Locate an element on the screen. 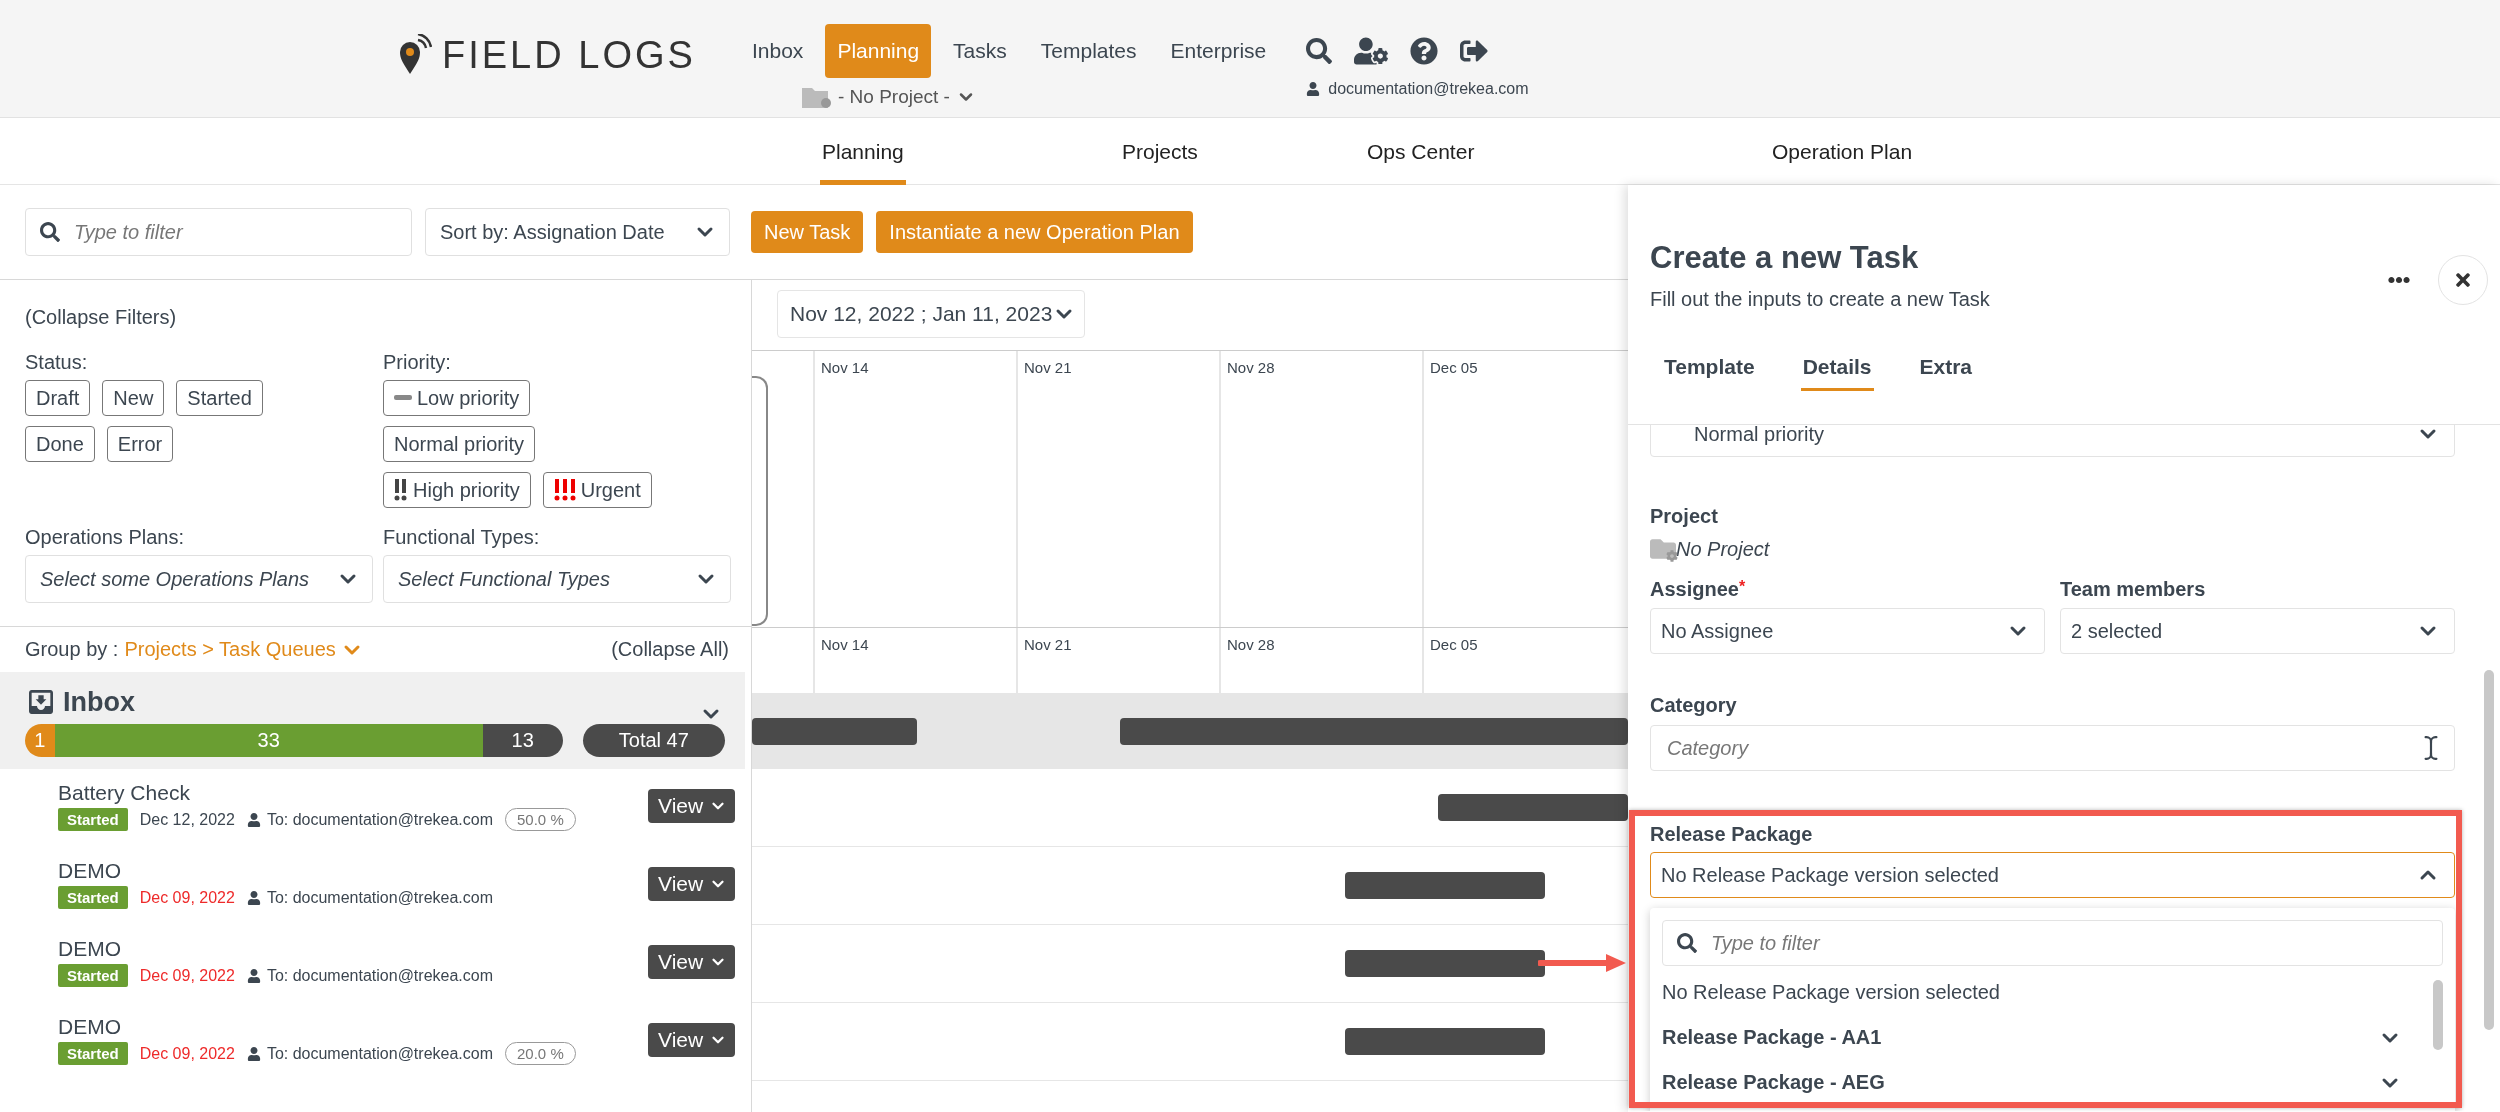 Image resolution: width=2500 pixels, height=1112 pixels. priority-chip: Low priority is located at coordinates (457, 398).